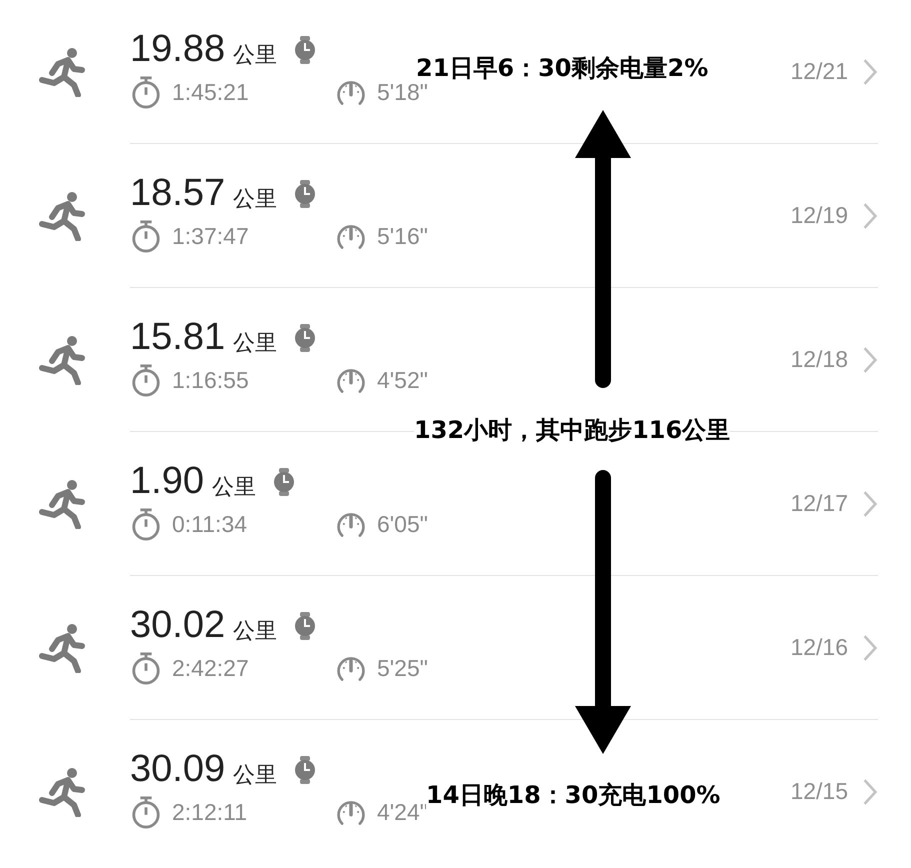  What do you see at coordinates (210, 524) in the screenshot?
I see `duration-value: 0:11:34` at bounding box center [210, 524].